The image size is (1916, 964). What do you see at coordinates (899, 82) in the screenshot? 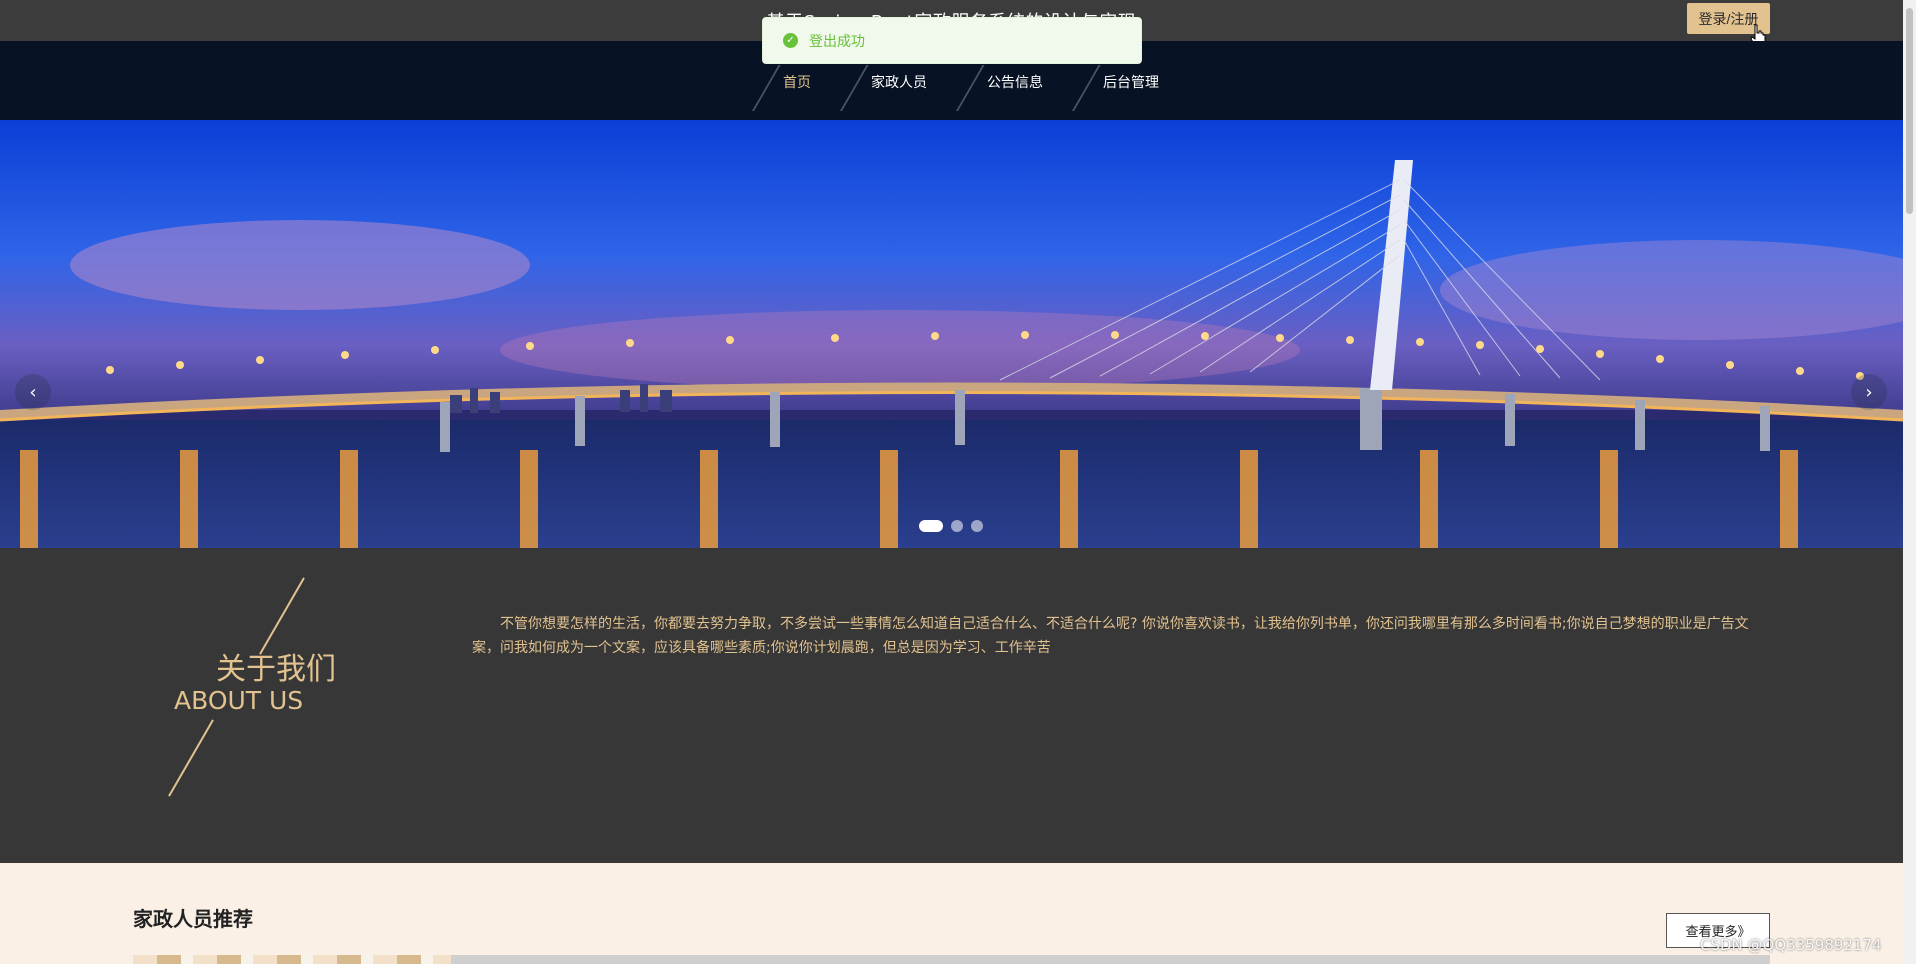
I see `nav-item-housekeepers: 家政人员` at bounding box center [899, 82].